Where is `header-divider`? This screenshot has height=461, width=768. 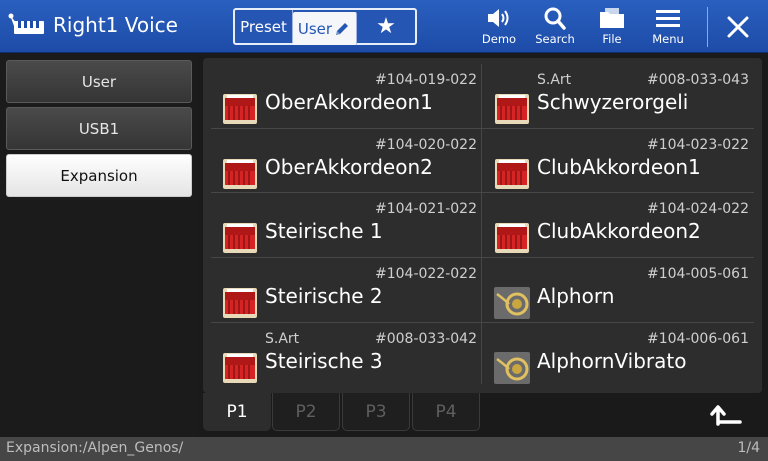
header-divider is located at coordinates (707, 27).